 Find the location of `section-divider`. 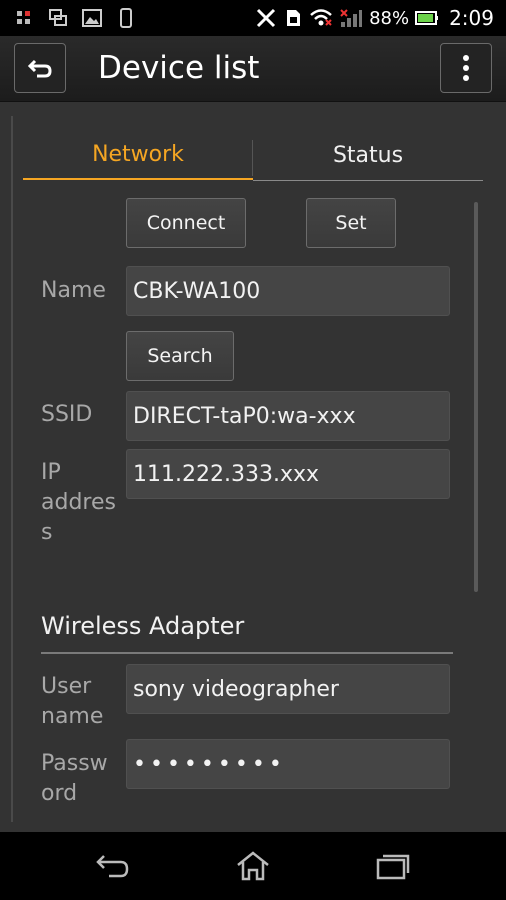

section-divider is located at coordinates (247, 653).